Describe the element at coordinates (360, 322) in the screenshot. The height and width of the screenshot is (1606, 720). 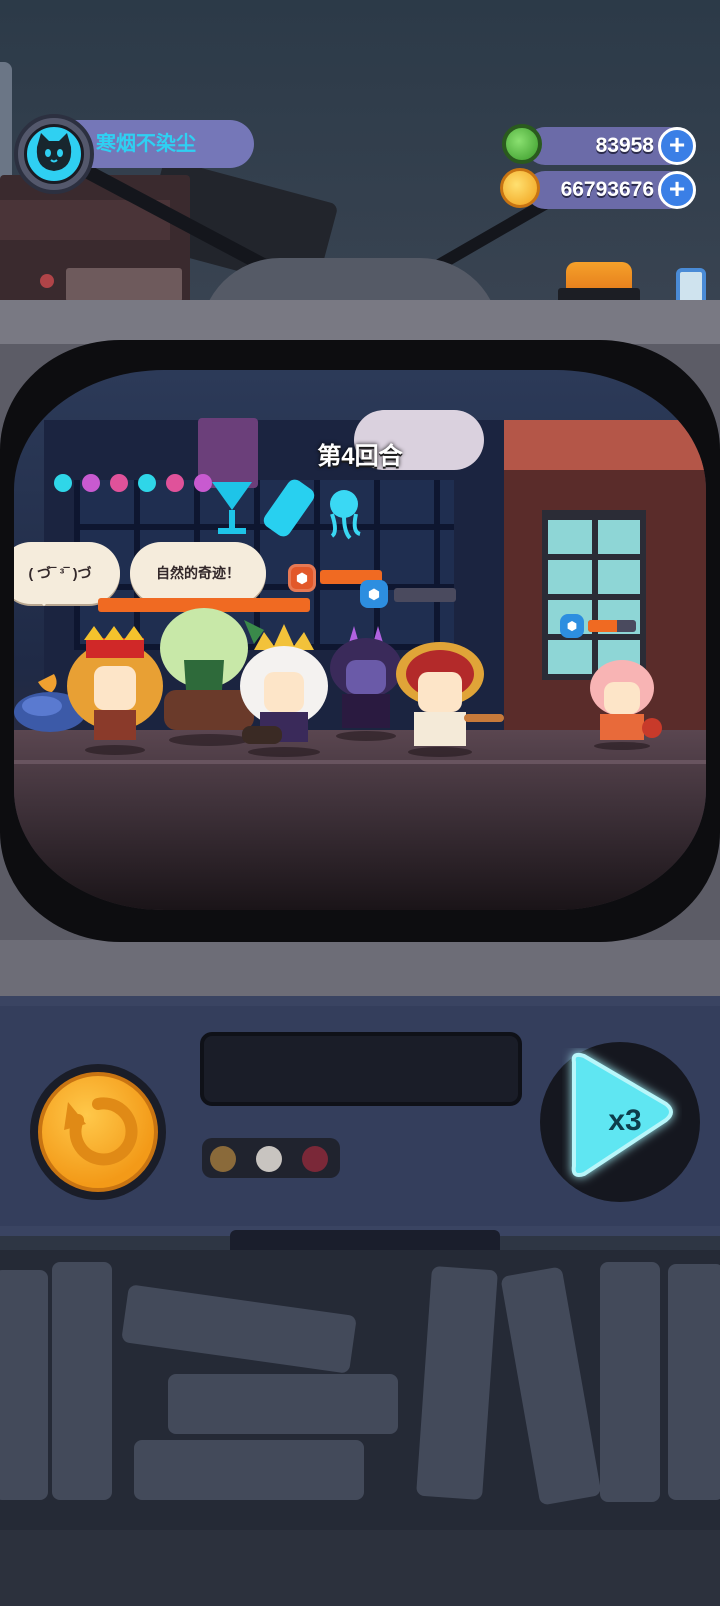
I see `tv-frame-top` at that location.